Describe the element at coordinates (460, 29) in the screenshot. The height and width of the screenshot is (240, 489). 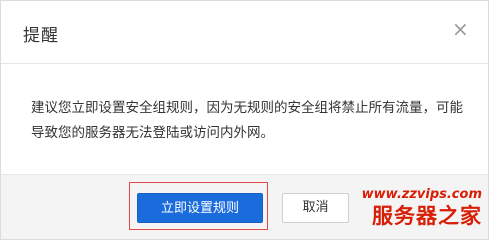
I see `close-icon: ×` at that location.